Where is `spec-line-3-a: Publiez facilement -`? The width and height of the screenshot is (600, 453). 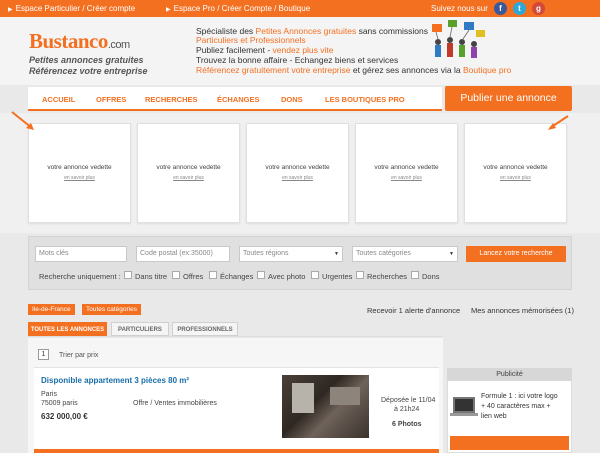
spec-line-3-a: Publiez facilement - is located at coordinates (234, 50).